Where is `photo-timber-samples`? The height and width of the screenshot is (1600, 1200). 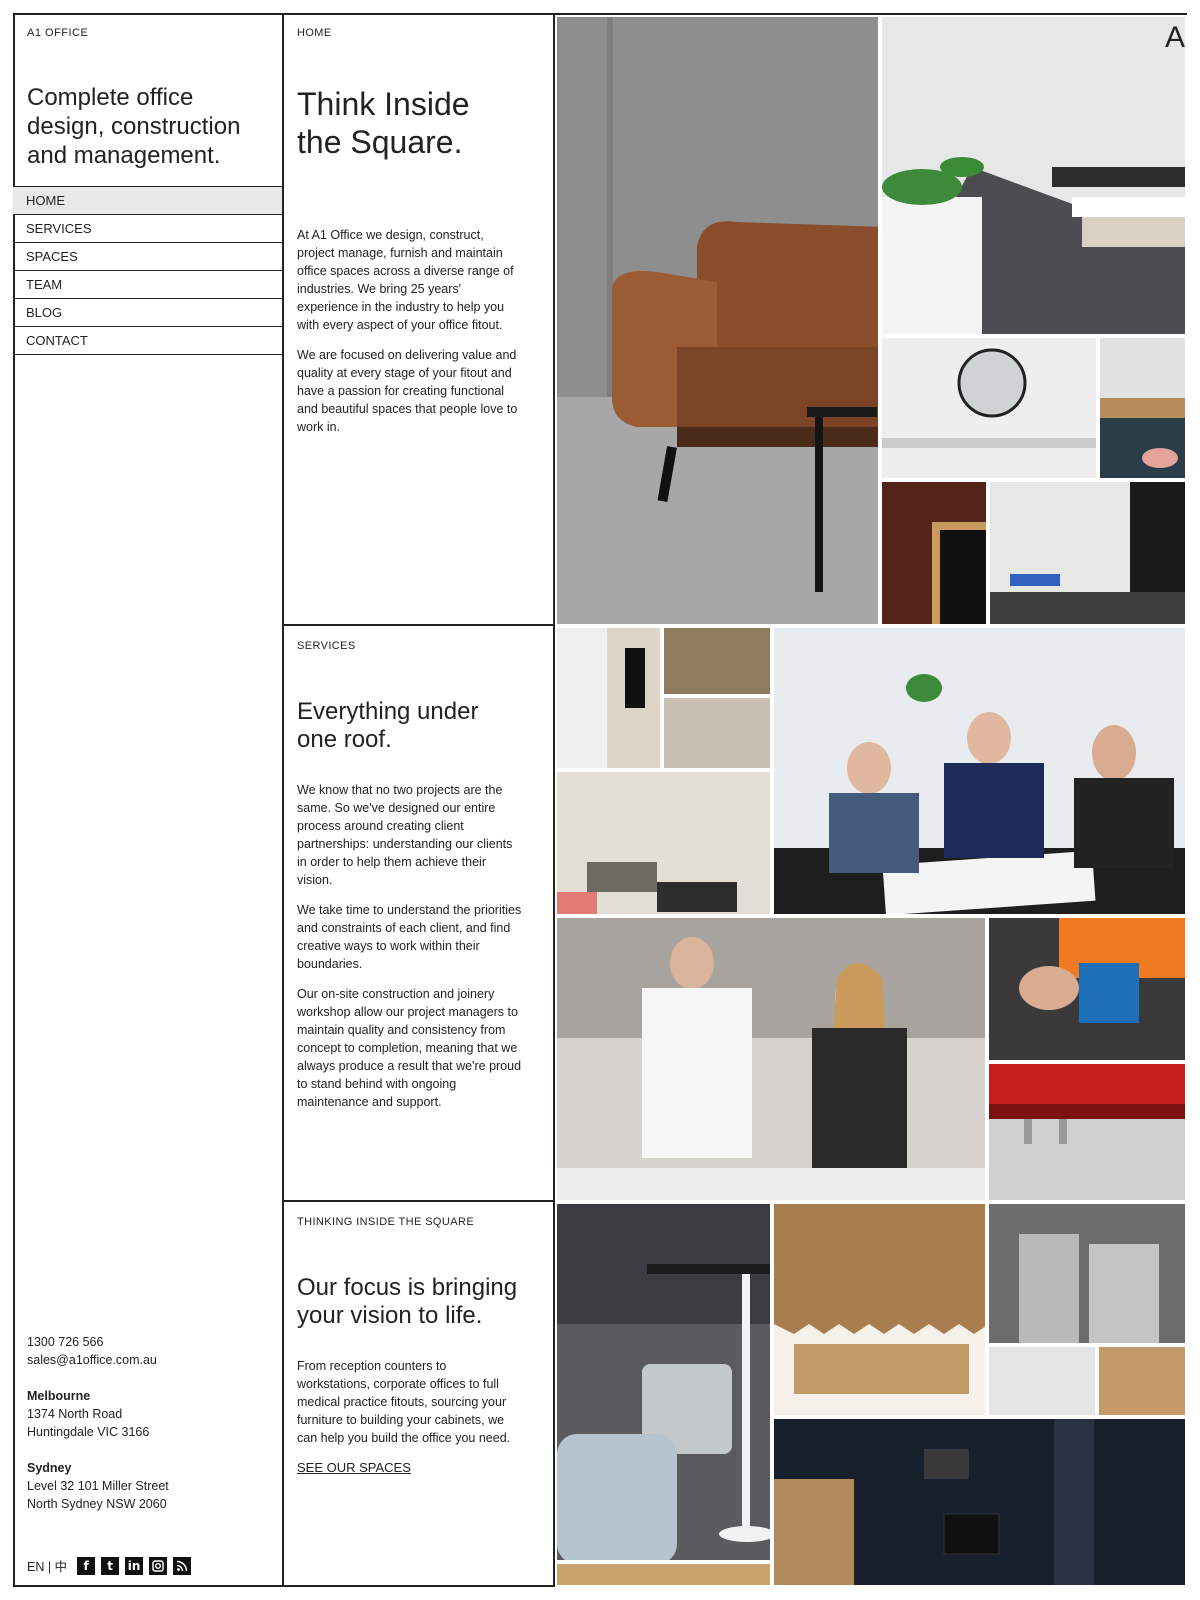
photo-timber-samples is located at coordinates (717, 661).